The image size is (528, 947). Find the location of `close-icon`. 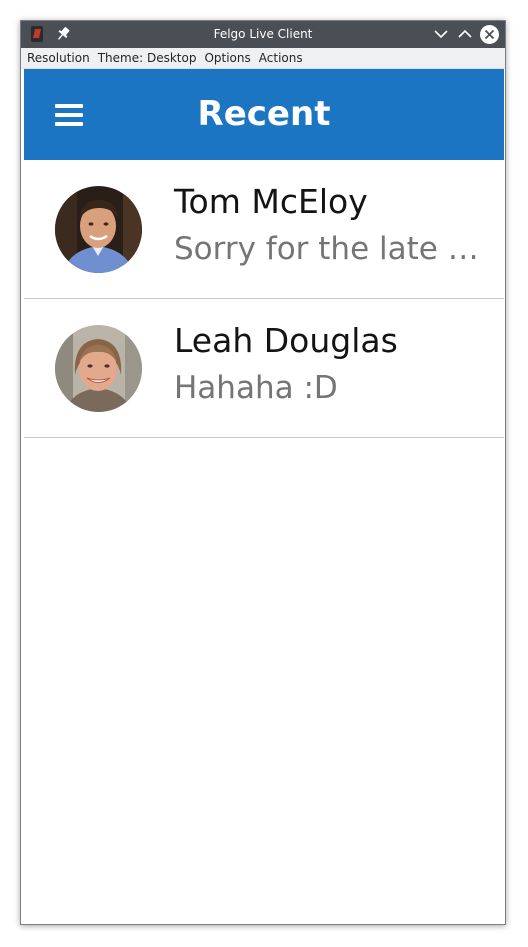

close-icon is located at coordinates (489, 34).